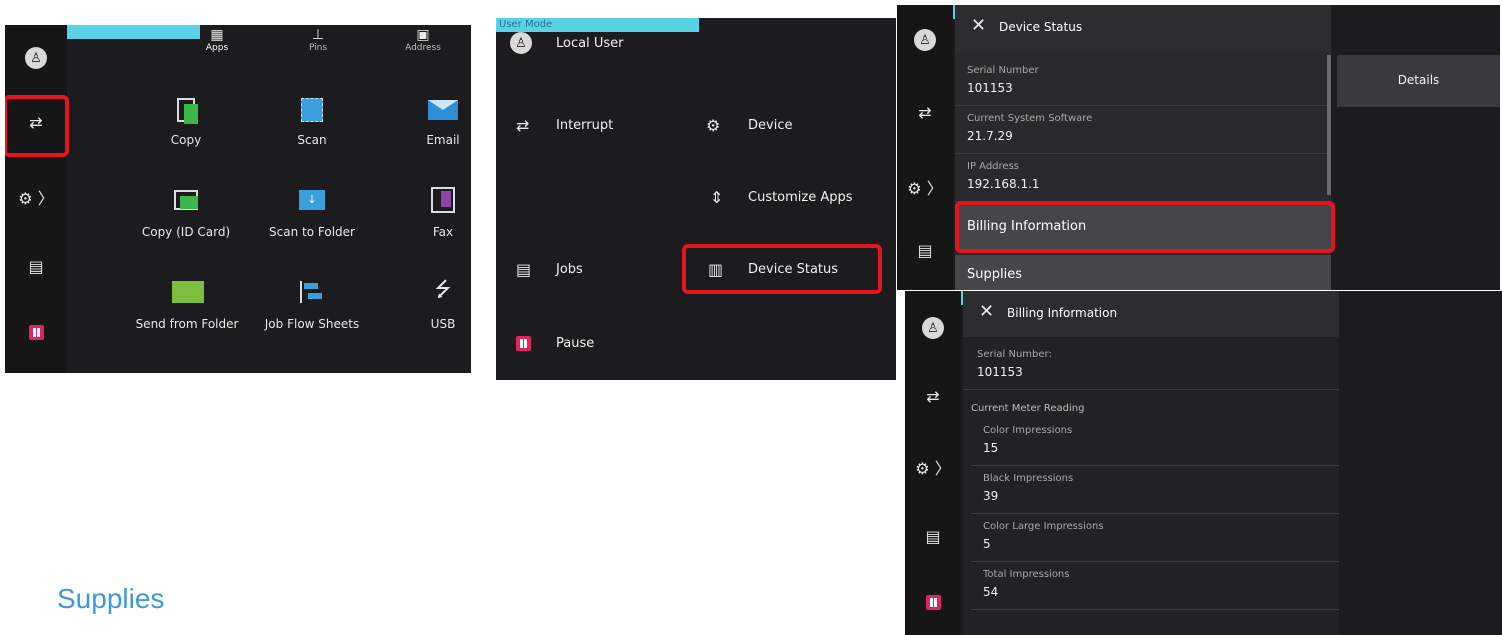  Describe the element at coordinates (1028, 408) in the screenshot. I see `meter-heading: Current Meter Reading` at that location.